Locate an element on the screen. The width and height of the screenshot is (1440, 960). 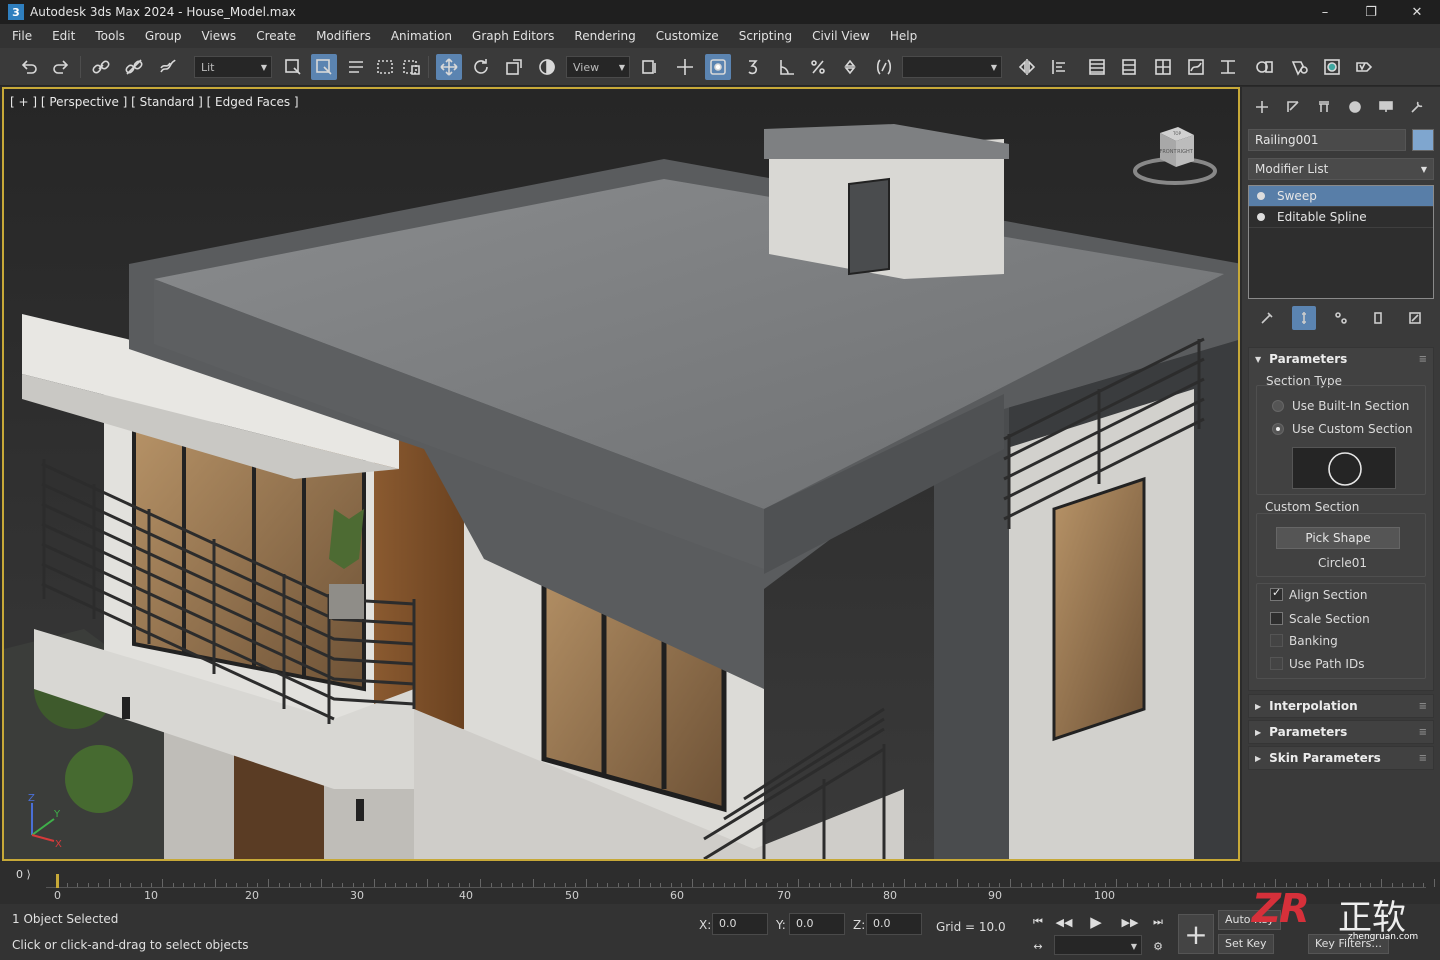
menu-customize: Customize is located at coordinates (687, 36).